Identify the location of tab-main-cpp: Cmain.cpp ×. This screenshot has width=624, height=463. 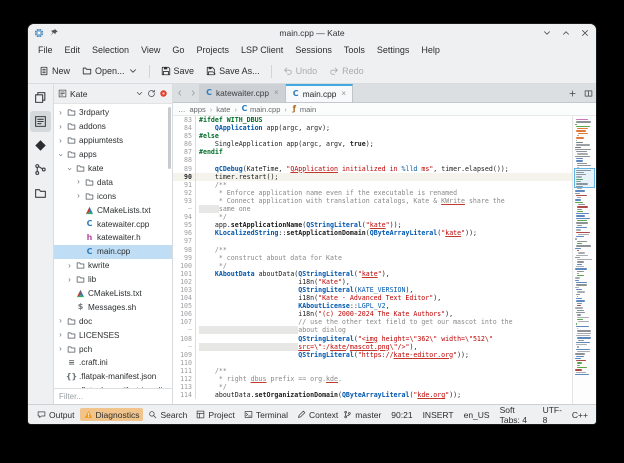
(319, 93).